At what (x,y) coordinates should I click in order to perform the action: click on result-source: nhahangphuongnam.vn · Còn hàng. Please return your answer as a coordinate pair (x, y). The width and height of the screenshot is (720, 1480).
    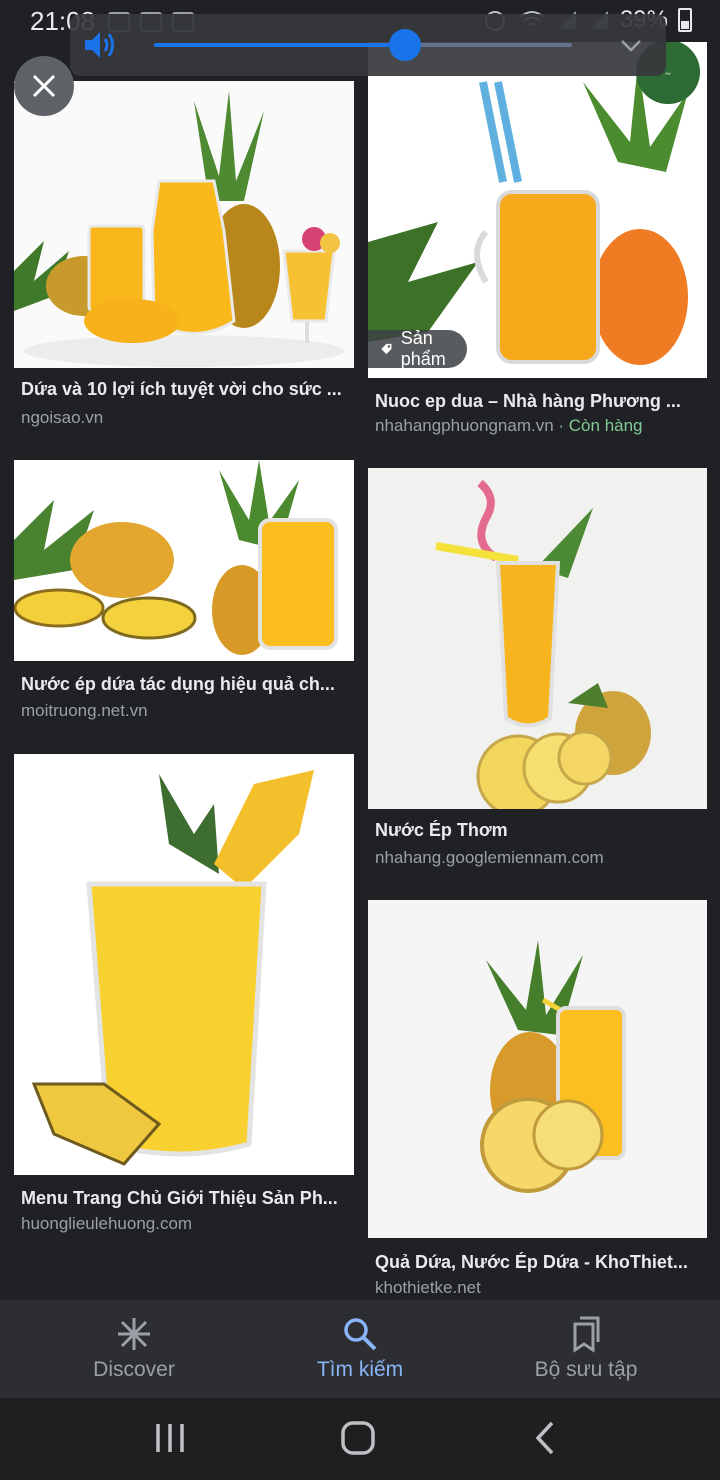
    Looking at the image, I should click on (509, 426).